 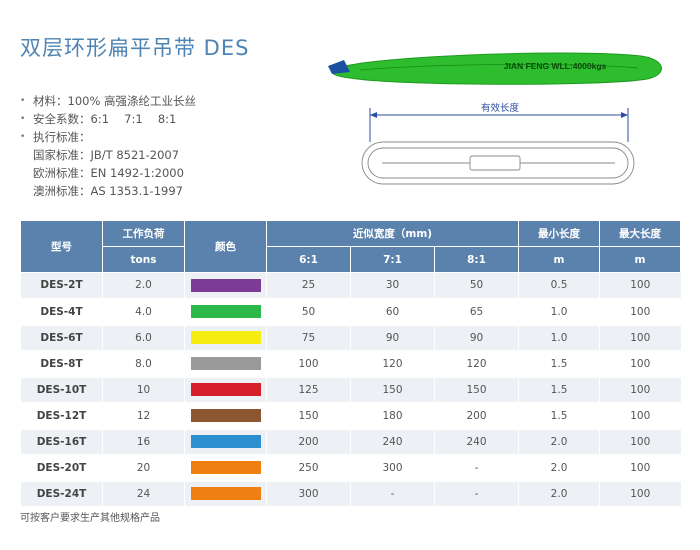 What do you see at coordinates (498, 163) in the screenshot?
I see `sling-outline-diagram` at bounding box center [498, 163].